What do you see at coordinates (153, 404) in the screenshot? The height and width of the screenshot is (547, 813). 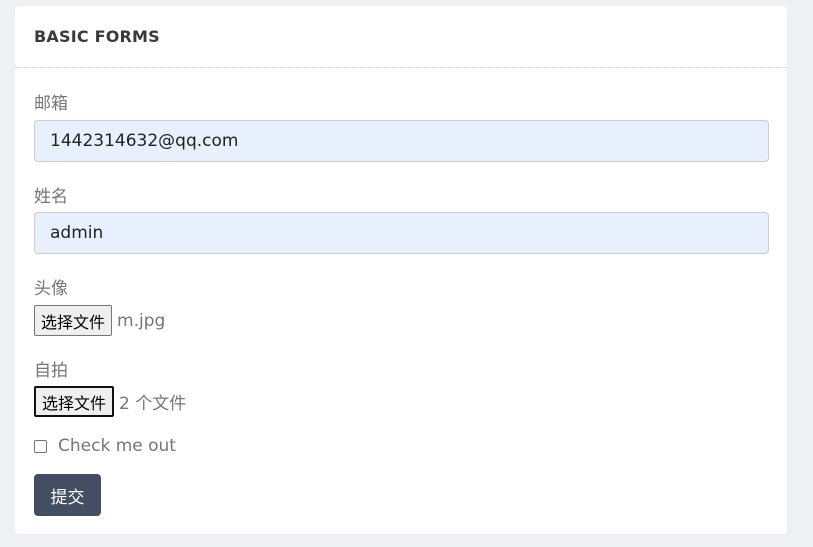 I see `selfie-file-count: 2 个文件` at bounding box center [153, 404].